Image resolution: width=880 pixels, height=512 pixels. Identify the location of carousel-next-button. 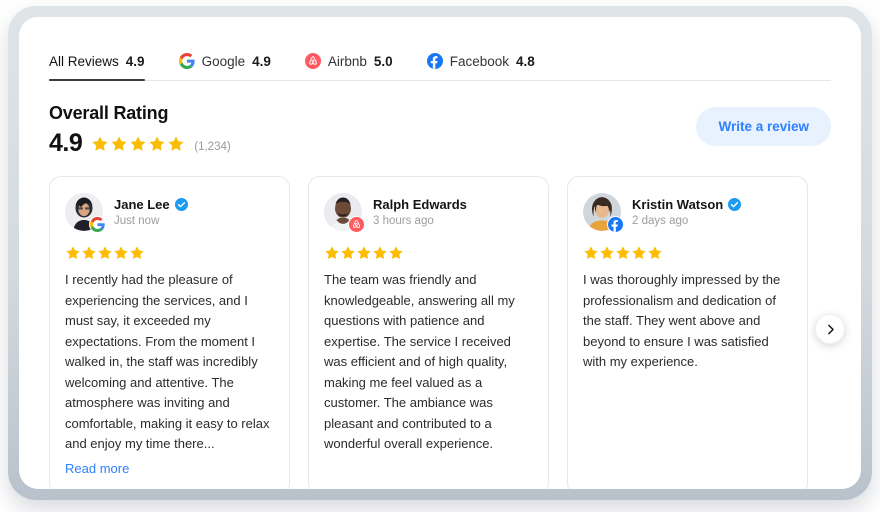
(830, 329).